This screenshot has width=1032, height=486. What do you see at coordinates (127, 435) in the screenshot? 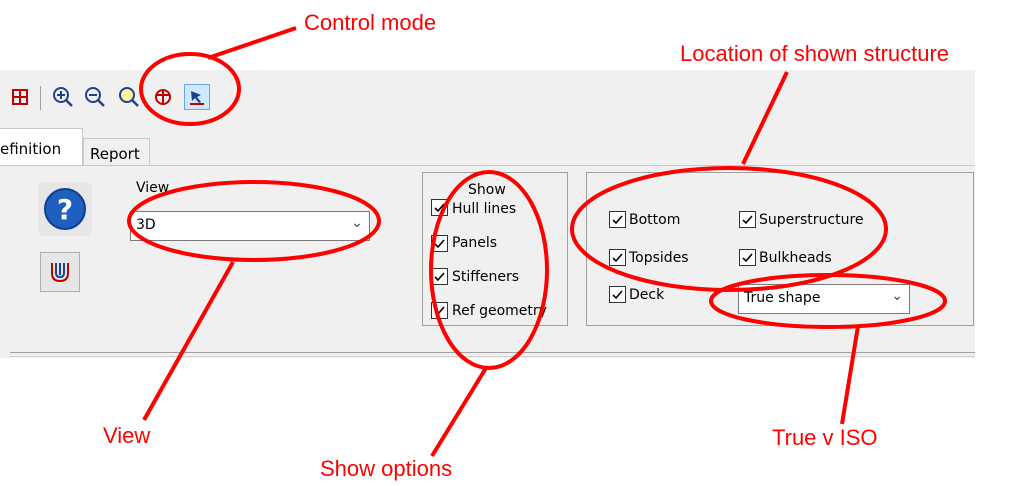
I see `annotation-view: View` at bounding box center [127, 435].